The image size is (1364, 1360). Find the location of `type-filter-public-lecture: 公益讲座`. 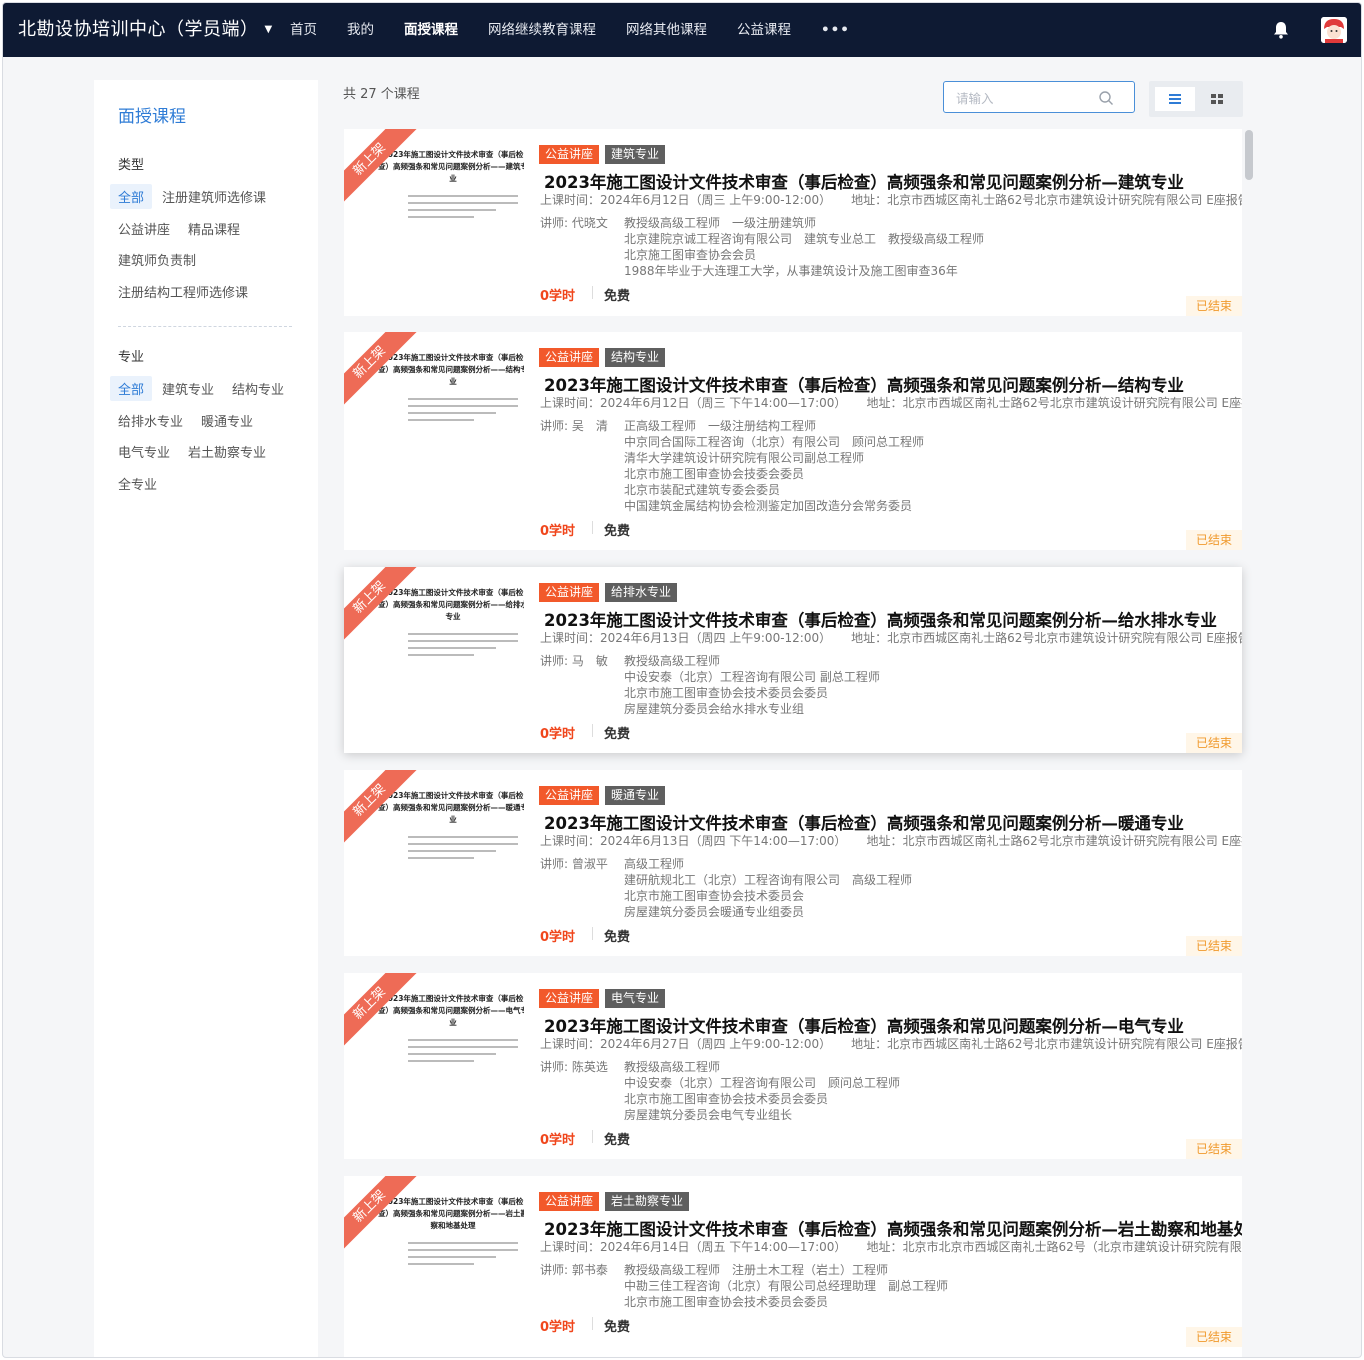

type-filter-public-lecture: 公益讲座 is located at coordinates (144, 228).